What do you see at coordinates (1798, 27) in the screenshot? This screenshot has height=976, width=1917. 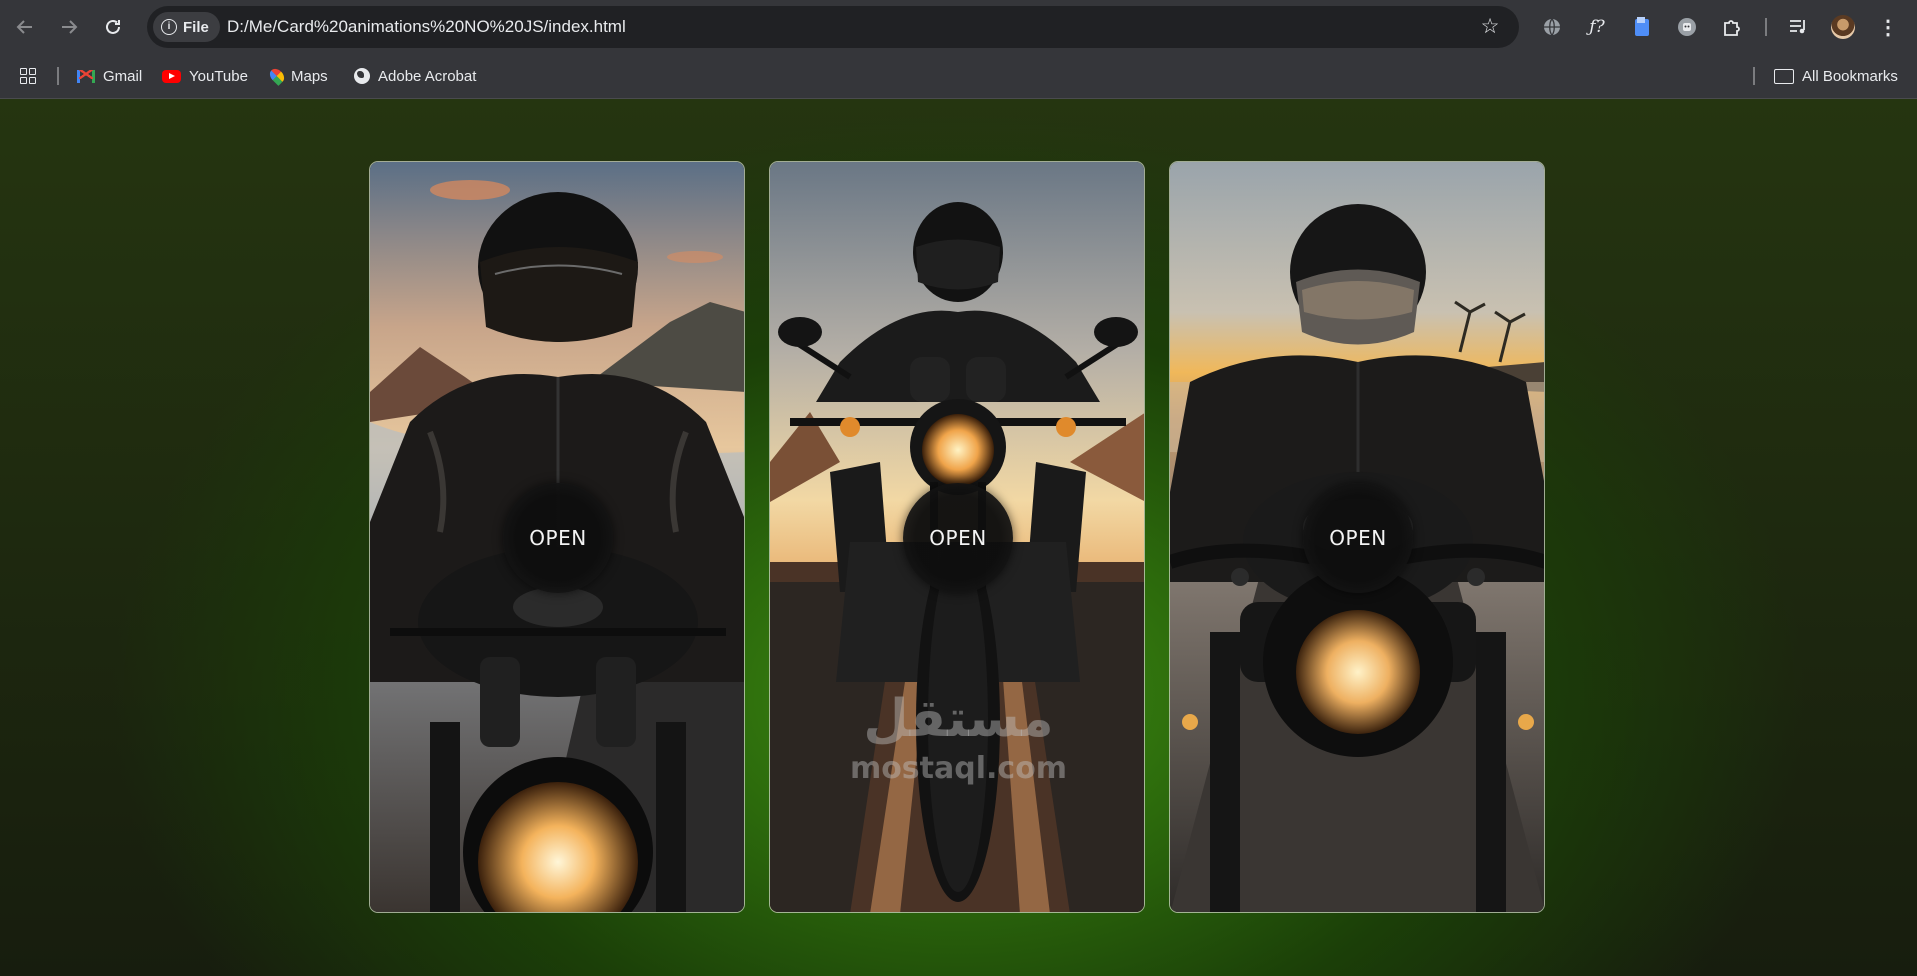 I see `media-queue-icon` at bounding box center [1798, 27].